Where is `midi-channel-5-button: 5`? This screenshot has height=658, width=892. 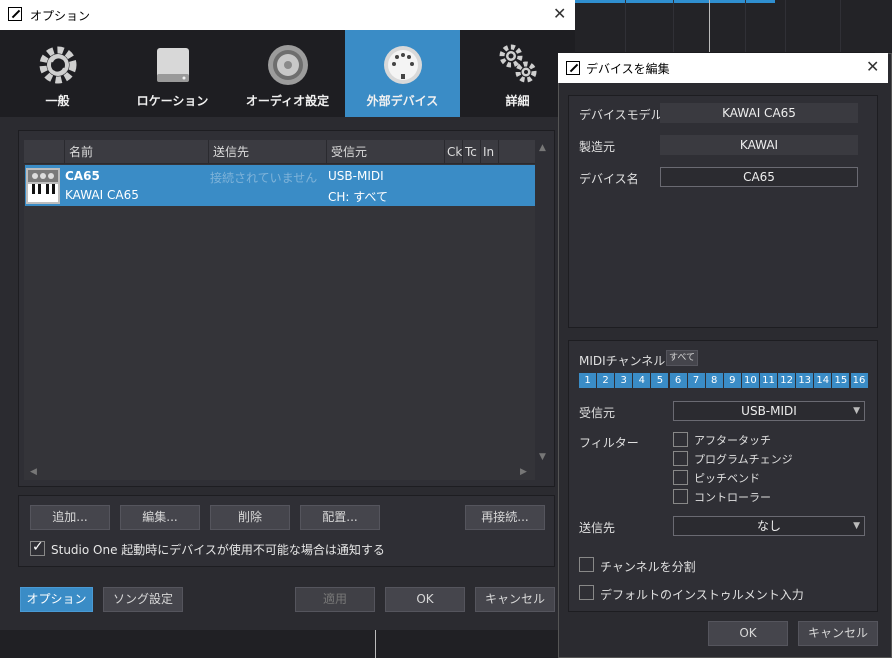 midi-channel-5-button: 5 is located at coordinates (660, 380).